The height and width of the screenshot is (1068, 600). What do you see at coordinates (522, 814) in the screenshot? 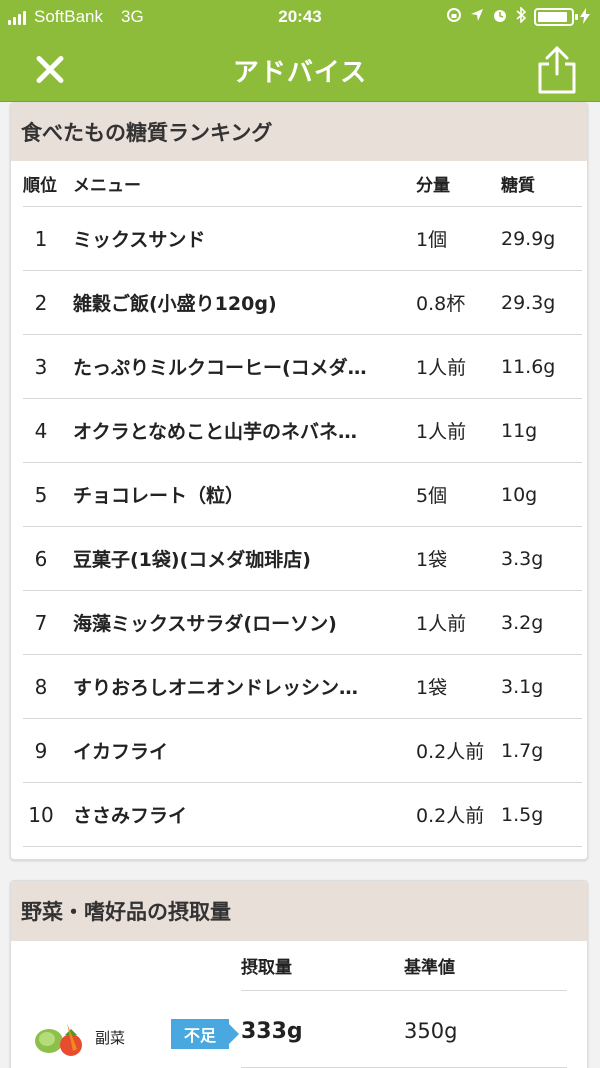
I see `row-sugar: 1.5g` at bounding box center [522, 814].